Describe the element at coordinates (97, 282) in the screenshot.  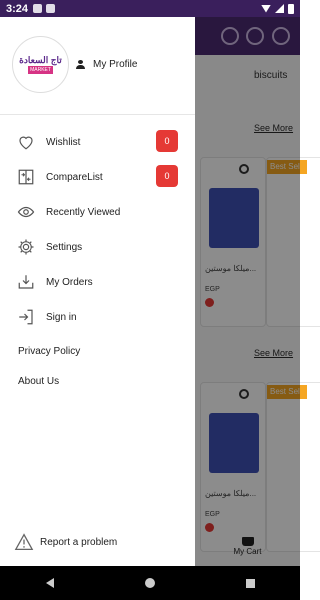
I see `menu-item-my-orders: My Orders` at that location.